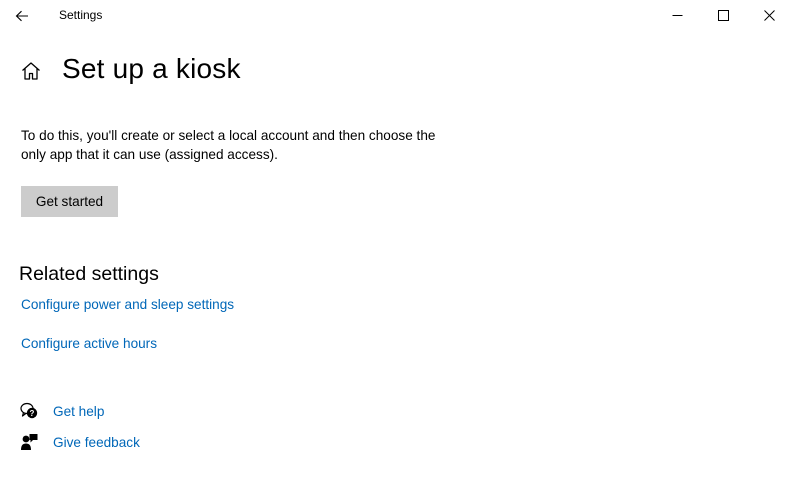  I want to click on home-button, so click(31, 71).